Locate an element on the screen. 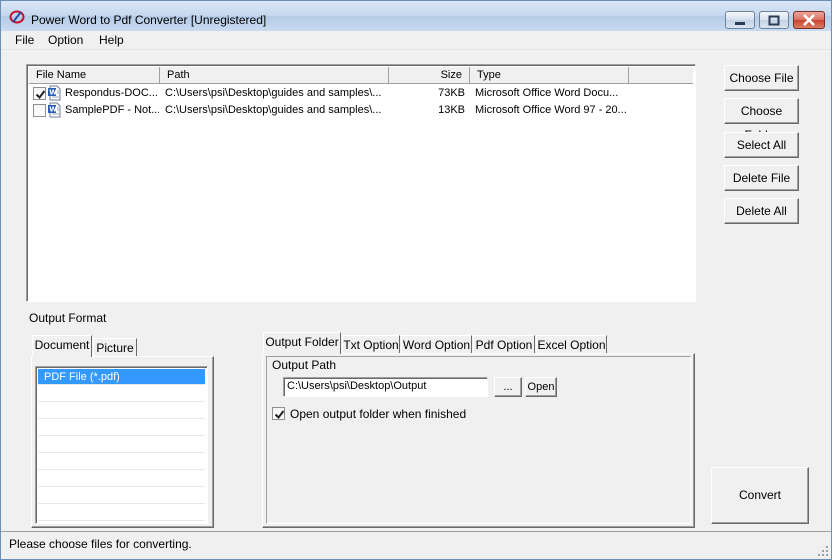 The height and width of the screenshot is (560, 832). file-size: 13KB is located at coordinates (451, 110).